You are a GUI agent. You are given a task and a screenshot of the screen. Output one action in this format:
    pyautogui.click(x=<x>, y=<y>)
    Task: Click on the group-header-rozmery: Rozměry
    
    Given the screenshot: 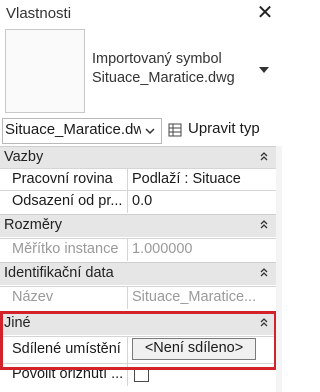 What is the action you would take?
    pyautogui.click(x=138, y=225)
    